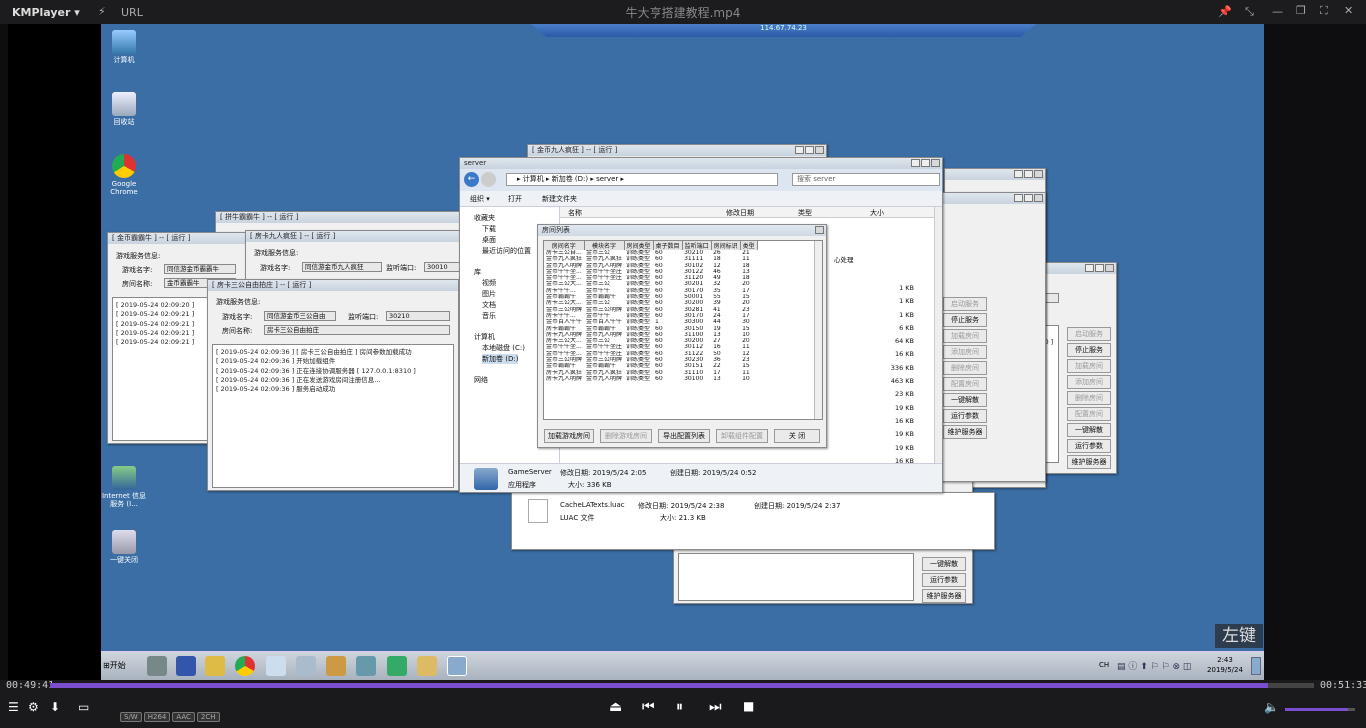 The height and width of the screenshot is (728, 1366). What do you see at coordinates (515, 199) in the screenshot?
I see `open-button: 打开` at bounding box center [515, 199].